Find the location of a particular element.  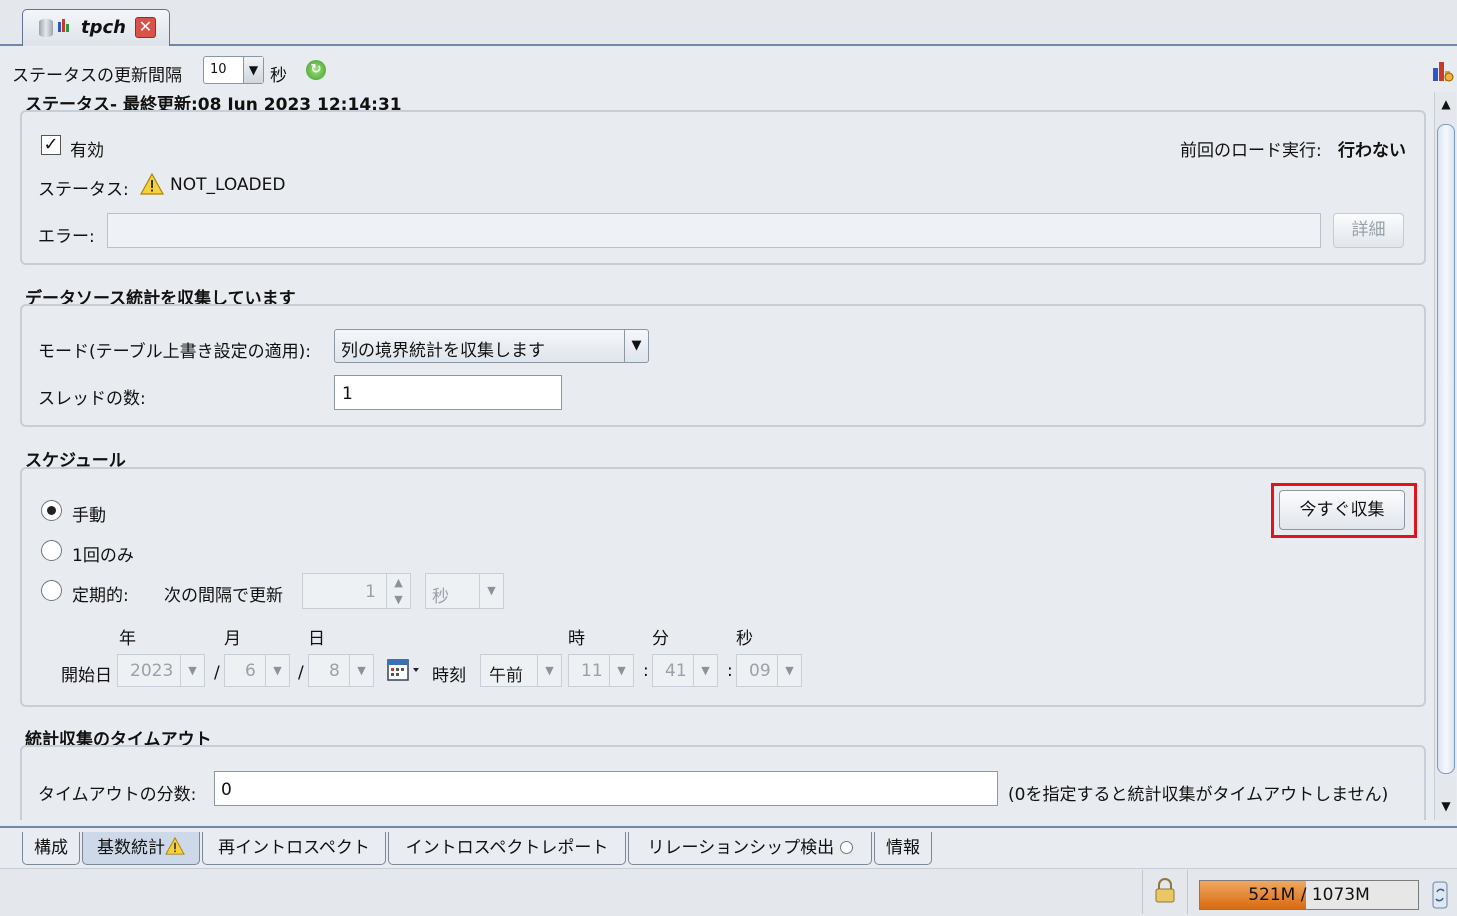

memory-usage-text: 521M / 1073M is located at coordinates (1309, 895).